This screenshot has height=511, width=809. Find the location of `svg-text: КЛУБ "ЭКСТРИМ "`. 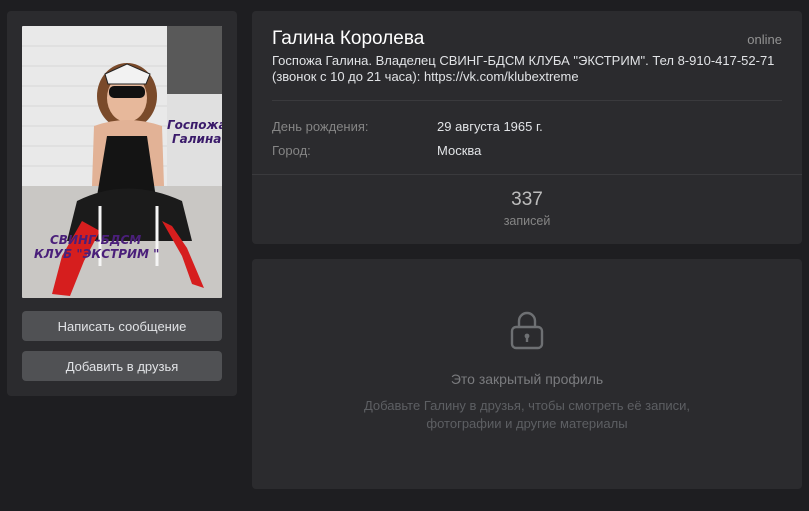

svg-text: КЛУБ "ЭКСТРИМ " is located at coordinates (96, 254).